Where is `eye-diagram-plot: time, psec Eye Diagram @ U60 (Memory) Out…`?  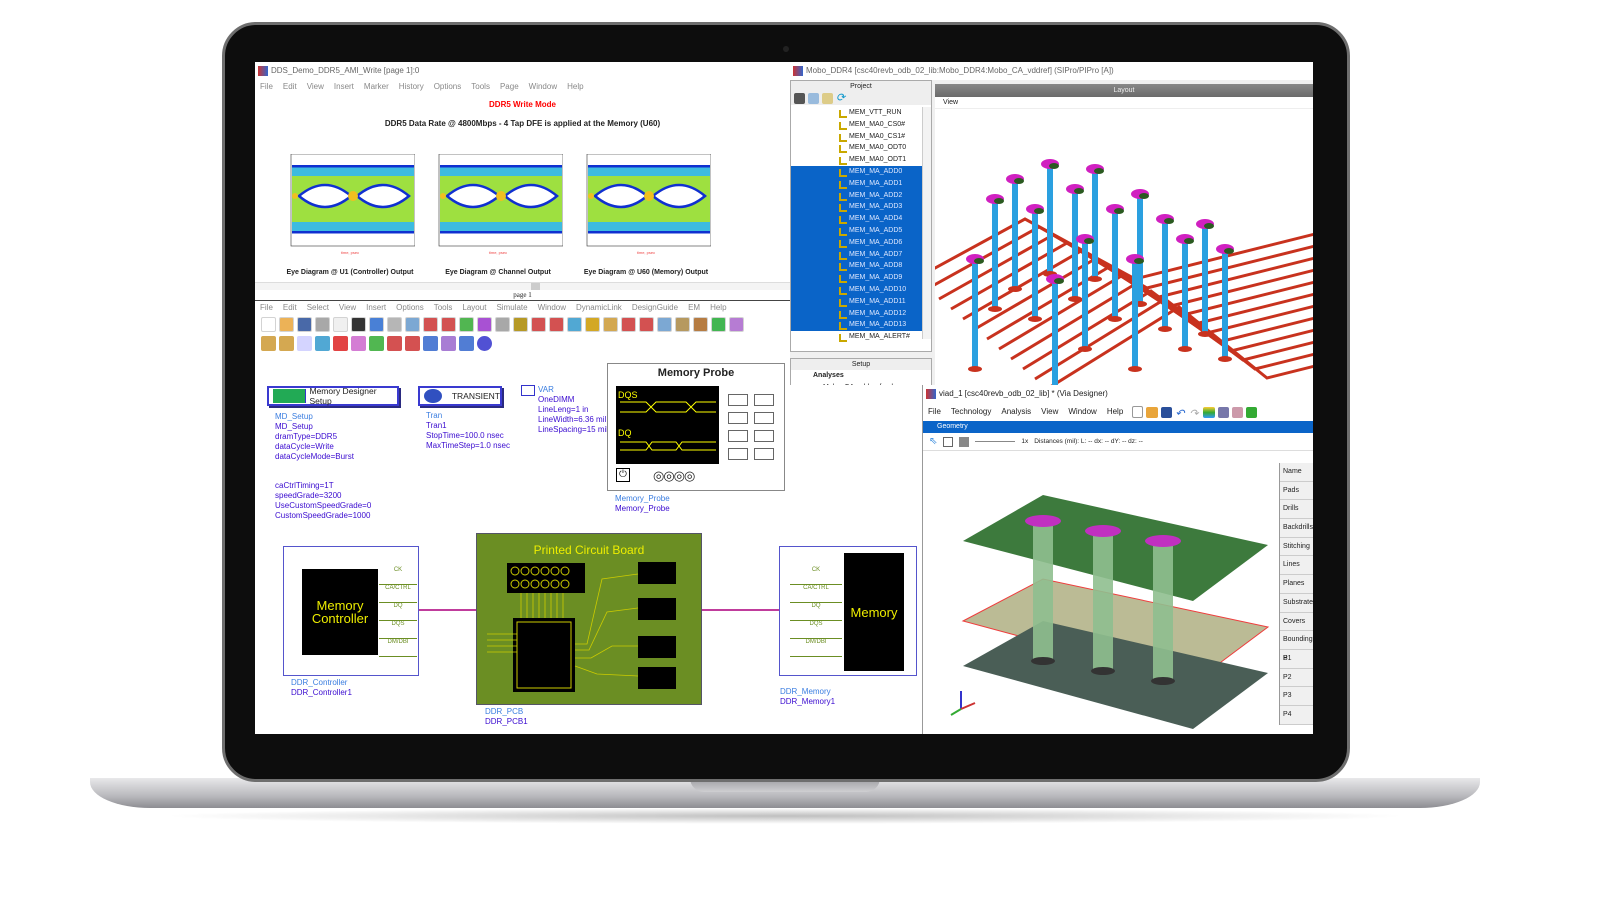
eye-diagram-plot: time, psec Eye Diagram @ U60 (Memory) Out… is located at coordinates (646, 218).